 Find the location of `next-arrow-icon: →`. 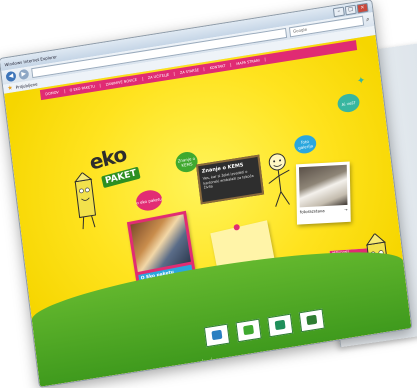

next-arrow-icon: → is located at coordinates (345, 209).